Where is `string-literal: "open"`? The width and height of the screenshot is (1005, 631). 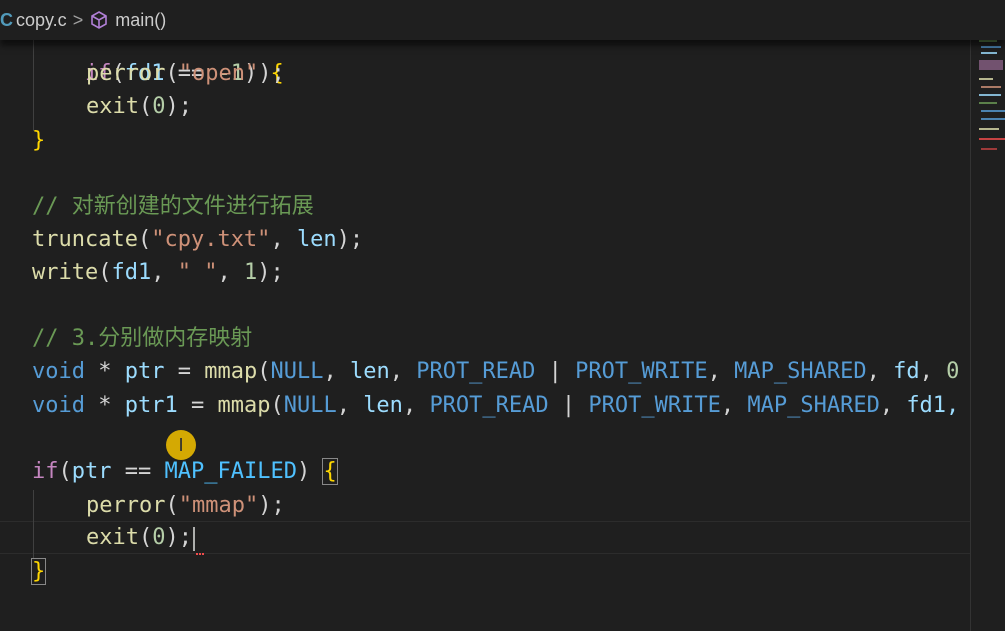 string-literal: "open" is located at coordinates (218, 73).